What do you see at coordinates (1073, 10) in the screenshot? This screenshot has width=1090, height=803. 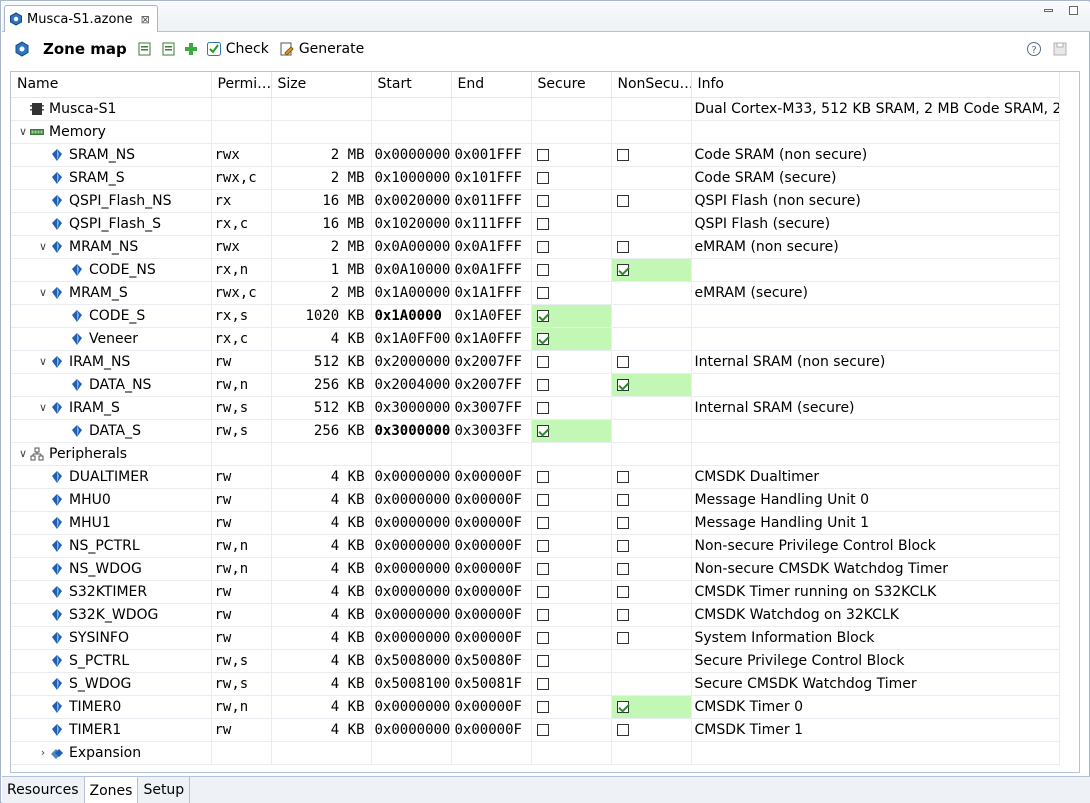 I see `maximize-button` at bounding box center [1073, 10].